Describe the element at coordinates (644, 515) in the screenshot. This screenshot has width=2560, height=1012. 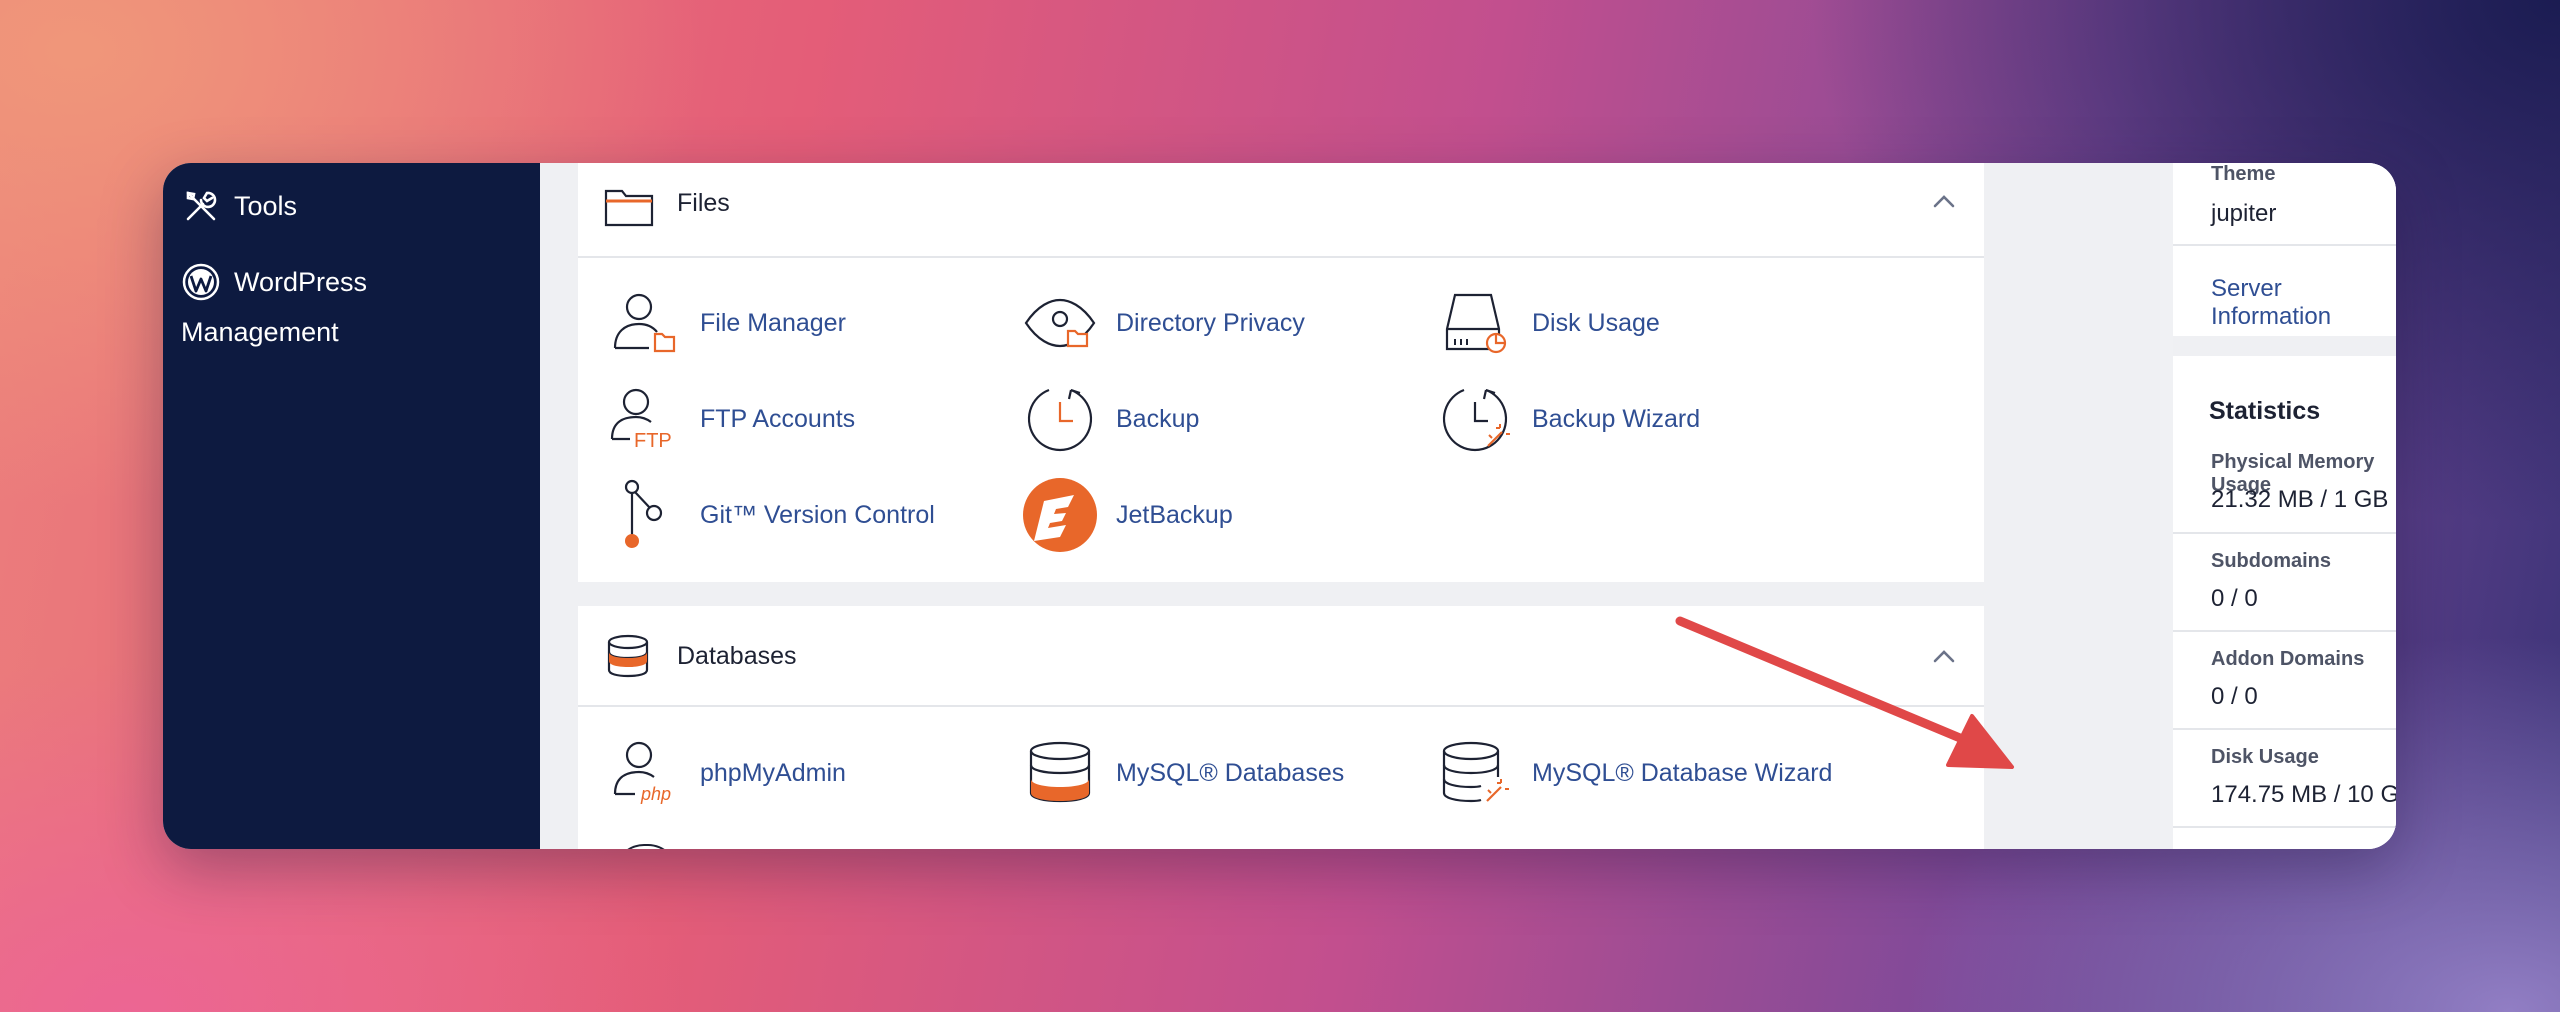
I see `git-icon` at that location.